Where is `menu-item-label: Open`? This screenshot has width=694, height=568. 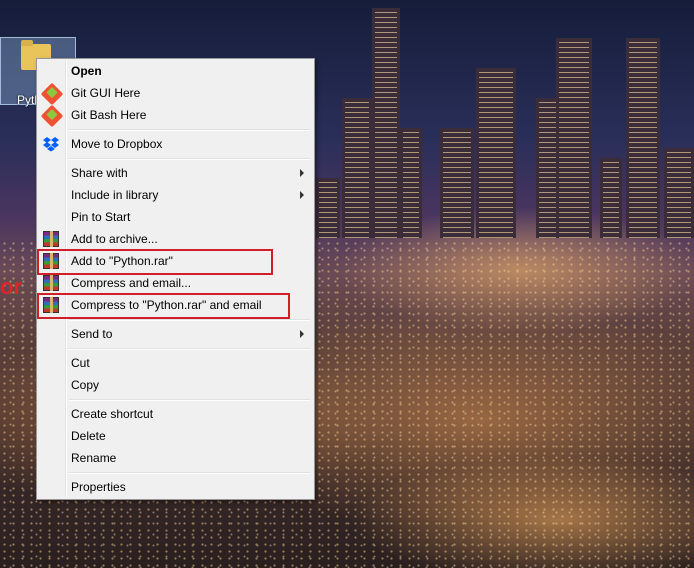 menu-item-label: Open is located at coordinates (86, 71).